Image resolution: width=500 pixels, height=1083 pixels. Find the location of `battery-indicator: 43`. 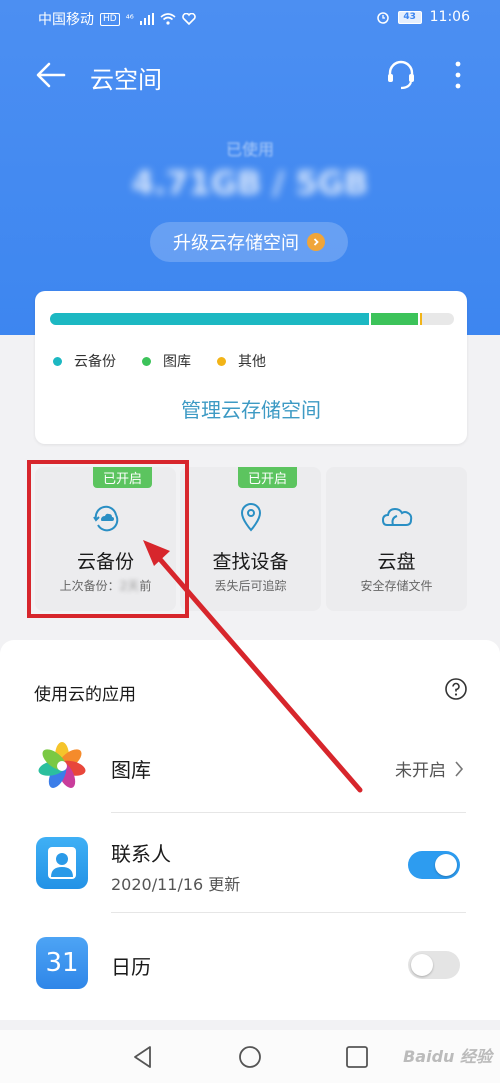

battery-indicator: 43 is located at coordinates (409, 17).